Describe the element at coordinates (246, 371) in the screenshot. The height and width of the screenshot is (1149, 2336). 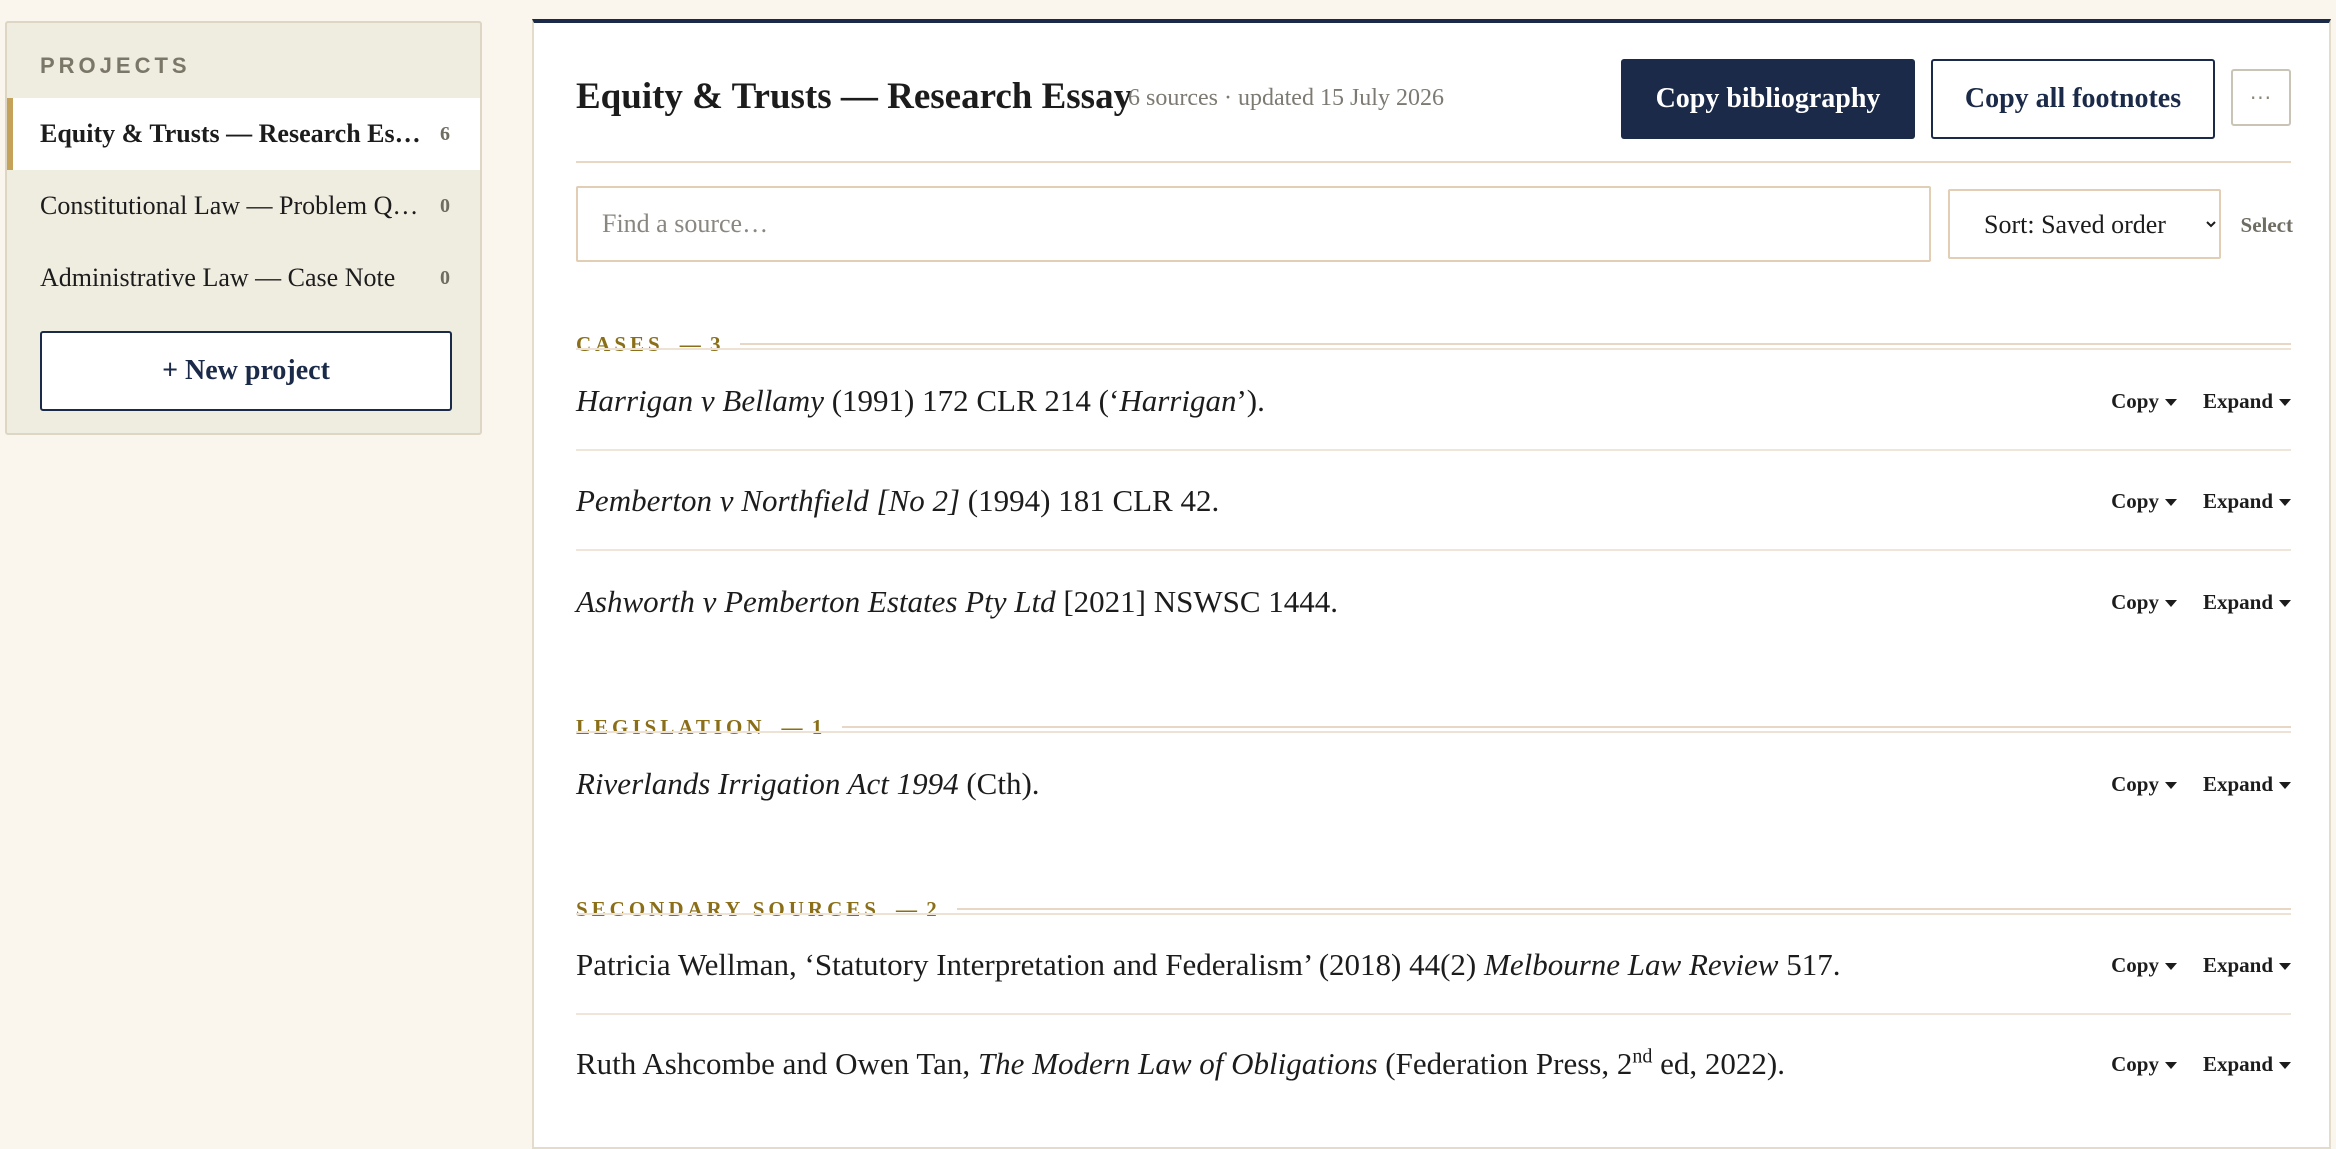
I see `new-project-button: + New project` at that location.